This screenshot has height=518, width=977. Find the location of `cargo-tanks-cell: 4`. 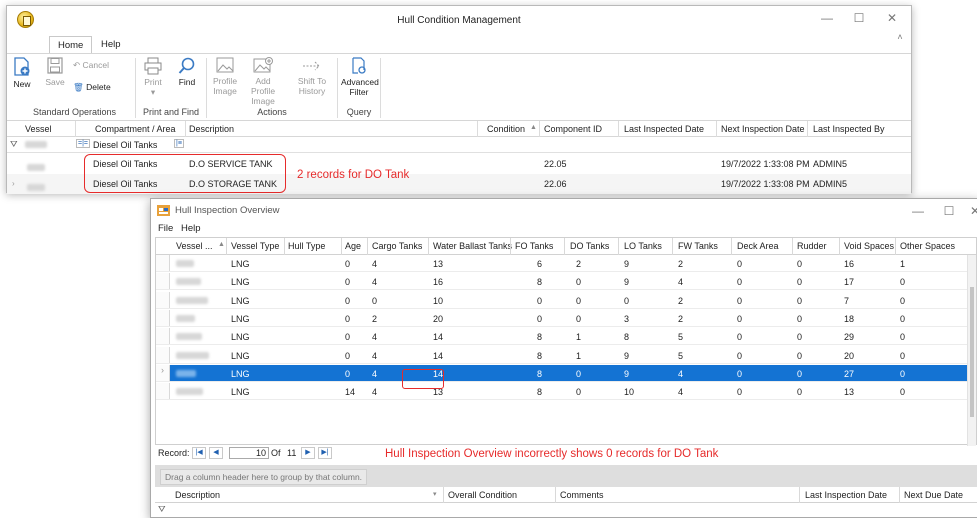

cargo-tanks-cell: 4 is located at coordinates (375, 373).